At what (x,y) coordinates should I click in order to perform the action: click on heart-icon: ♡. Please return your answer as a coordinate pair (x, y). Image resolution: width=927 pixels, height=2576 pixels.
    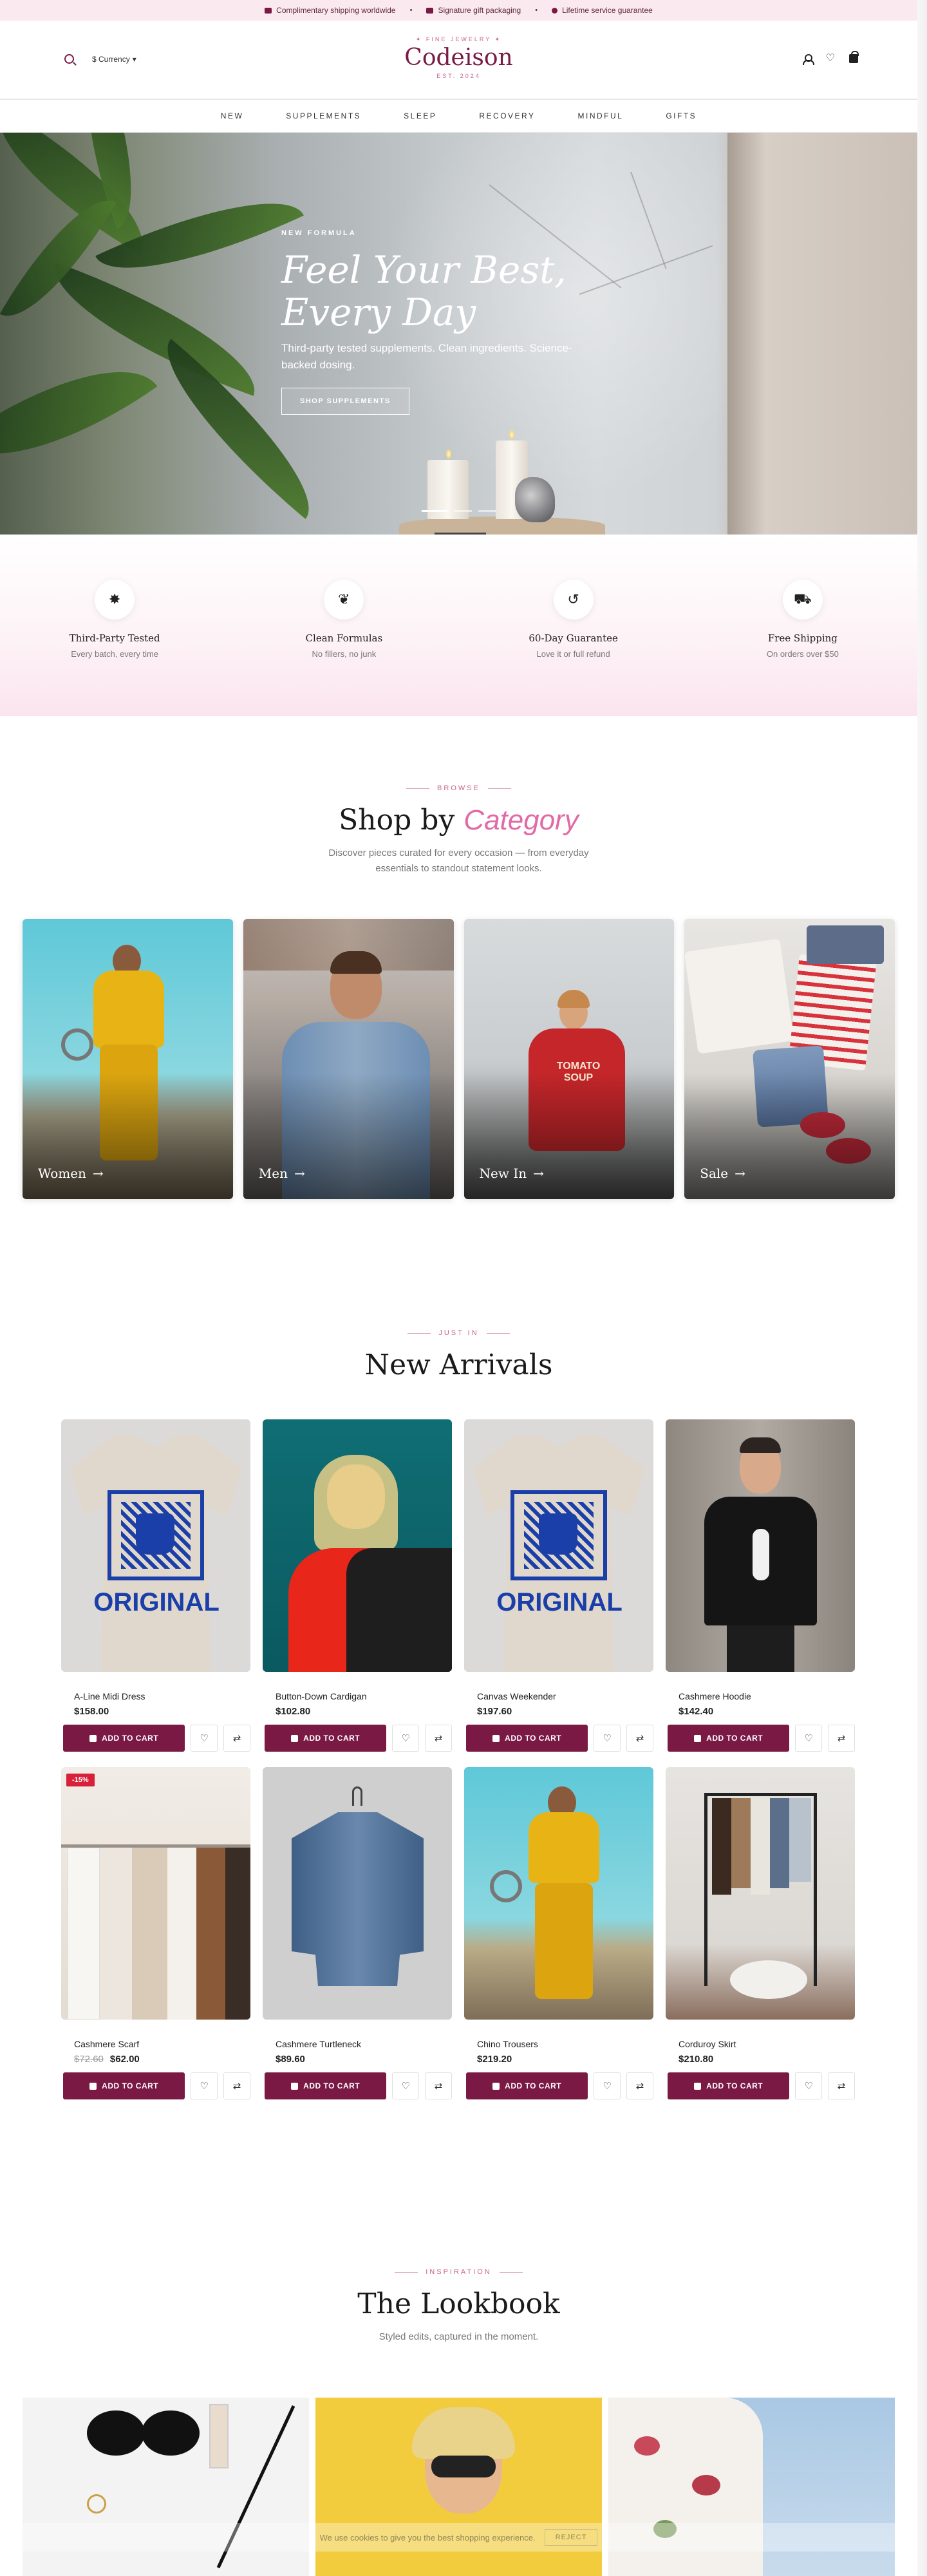
    Looking at the image, I should click on (204, 2086).